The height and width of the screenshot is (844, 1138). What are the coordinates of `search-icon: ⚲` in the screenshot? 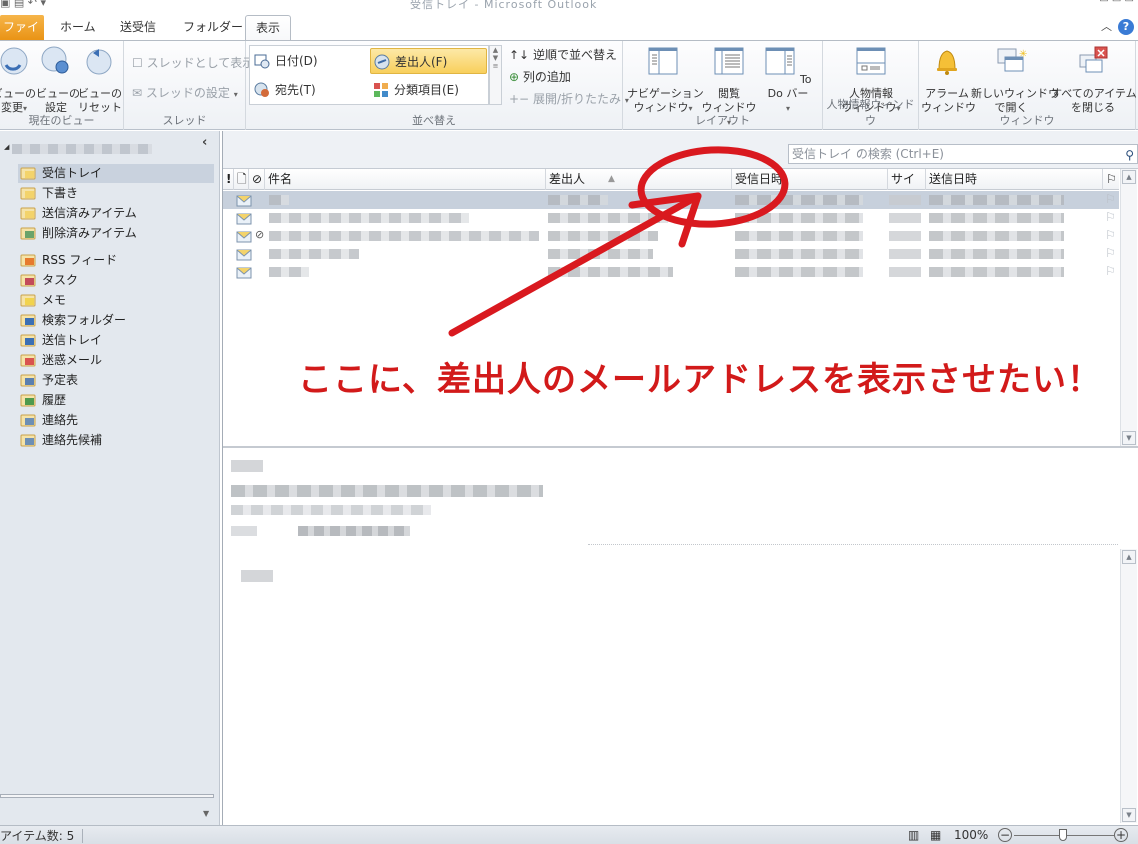 It's located at (1129, 155).